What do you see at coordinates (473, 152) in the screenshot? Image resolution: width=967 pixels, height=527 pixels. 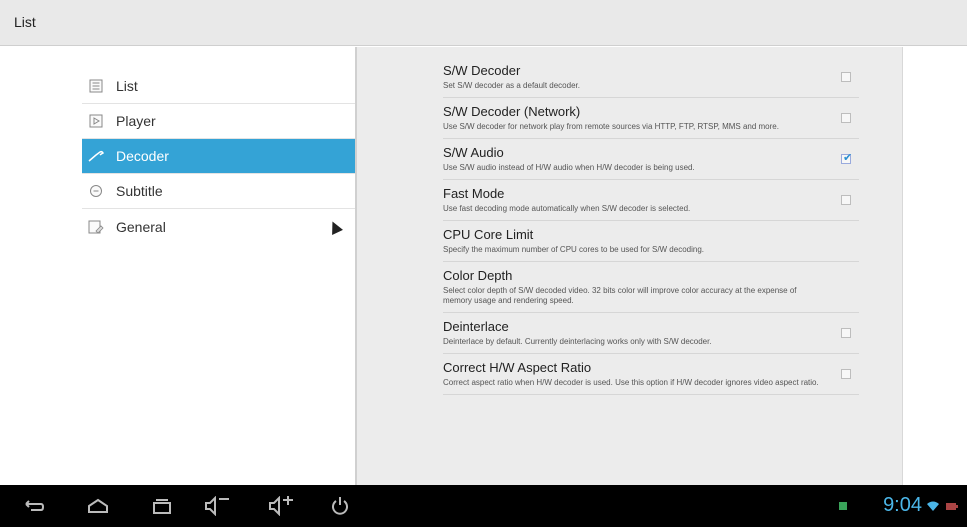 I see `pref-title: S/W Audio` at bounding box center [473, 152].